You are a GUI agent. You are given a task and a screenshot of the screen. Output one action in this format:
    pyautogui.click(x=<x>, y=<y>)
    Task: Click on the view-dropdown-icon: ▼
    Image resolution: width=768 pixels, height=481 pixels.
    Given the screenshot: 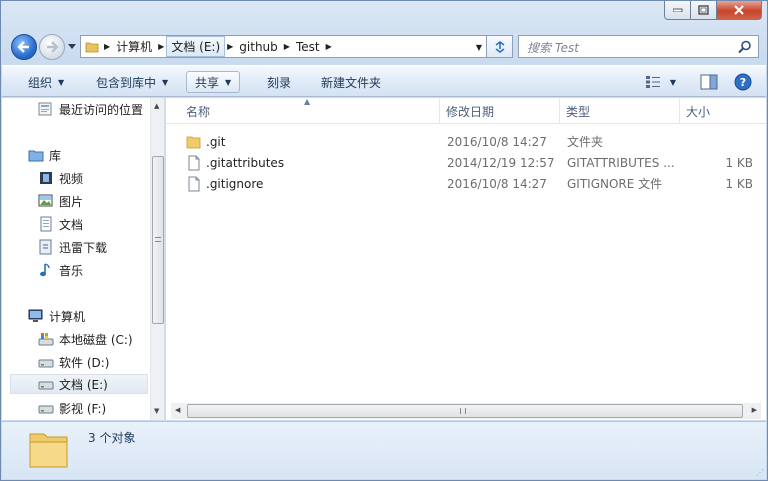 What is the action you would take?
    pyautogui.click(x=673, y=82)
    